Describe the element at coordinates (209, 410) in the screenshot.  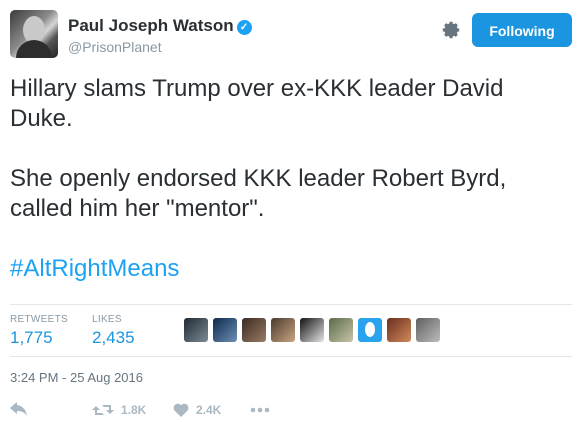
I see `like-count: 2.4K` at that location.